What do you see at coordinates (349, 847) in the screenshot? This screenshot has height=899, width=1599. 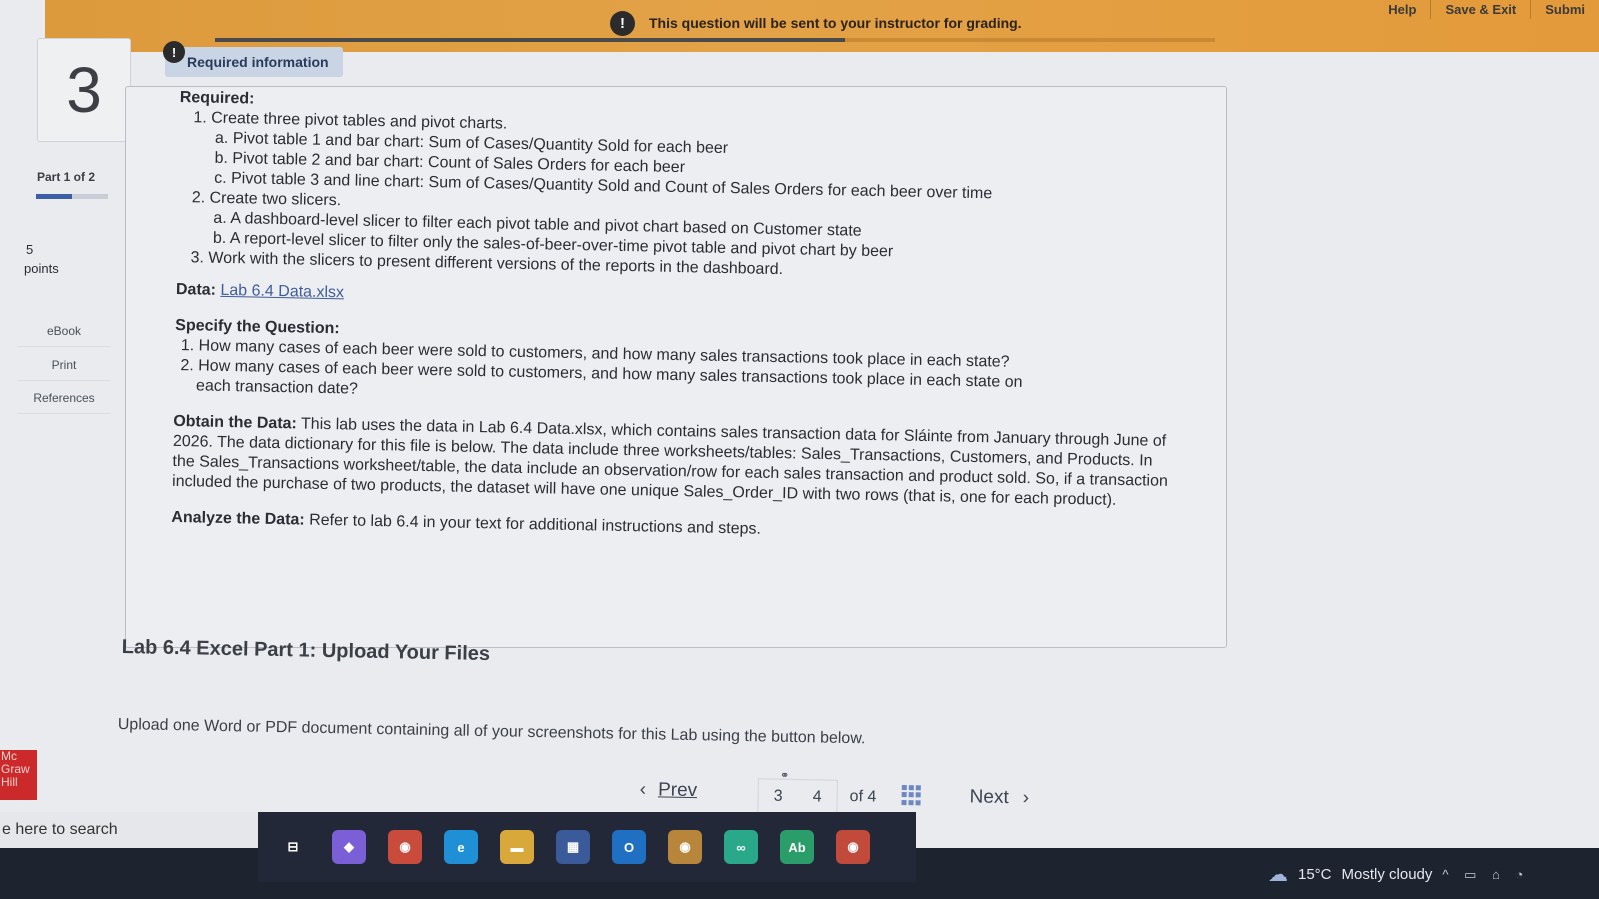 I see `copilot-icon: ◆` at bounding box center [349, 847].